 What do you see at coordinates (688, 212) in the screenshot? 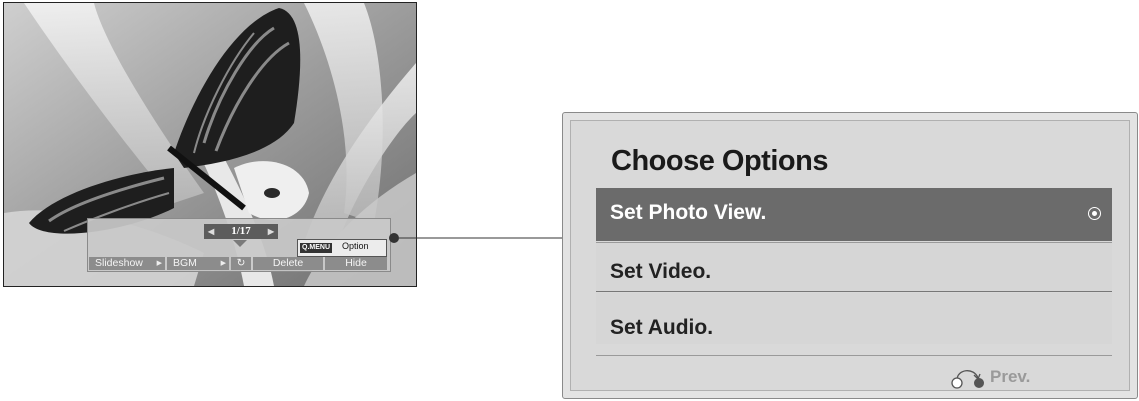
I see `option-label: Set Photo View.` at bounding box center [688, 212].